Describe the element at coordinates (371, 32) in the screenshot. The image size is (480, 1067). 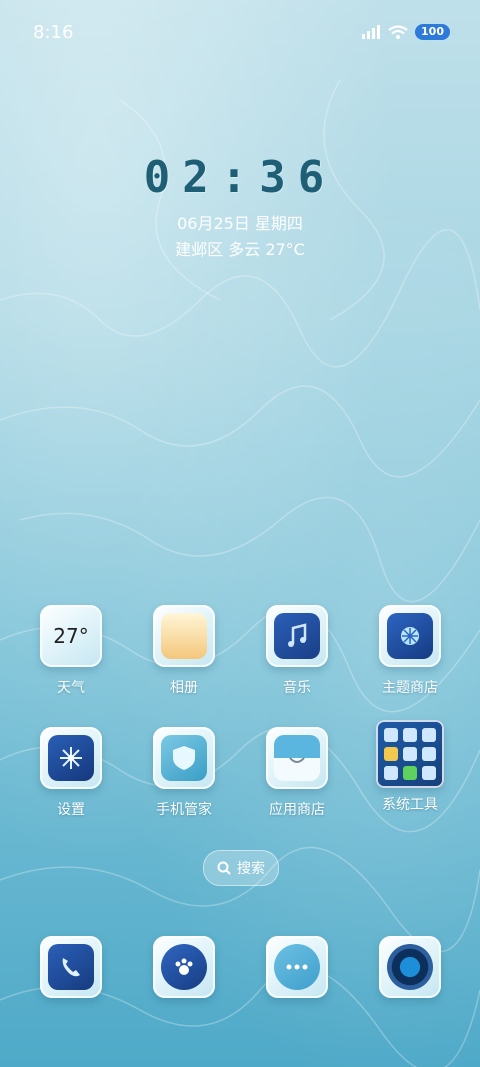
I see `signal-icon` at that location.